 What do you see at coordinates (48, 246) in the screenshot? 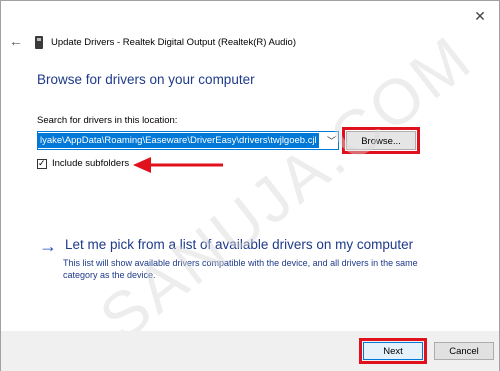
I see `right-arrow-icon: →` at bounding box center [48, 246].